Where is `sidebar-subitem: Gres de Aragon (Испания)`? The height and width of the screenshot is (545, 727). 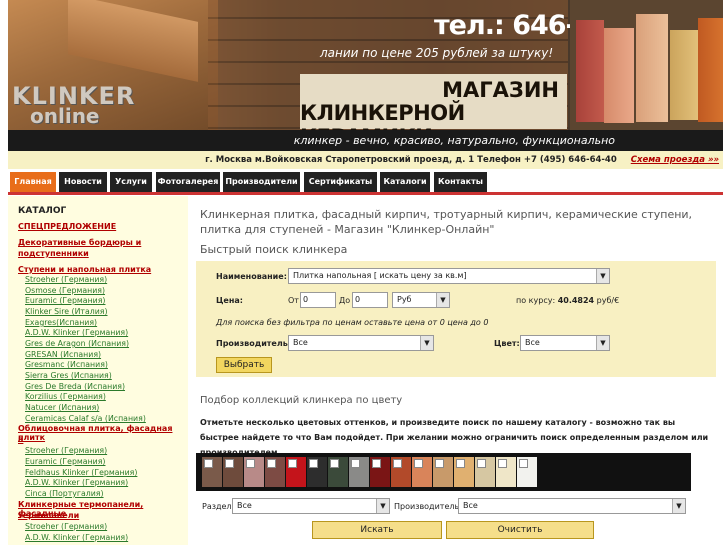
sidebar-subitem: Gres de Aragon (Испания) is located at coordinates (77, 343).